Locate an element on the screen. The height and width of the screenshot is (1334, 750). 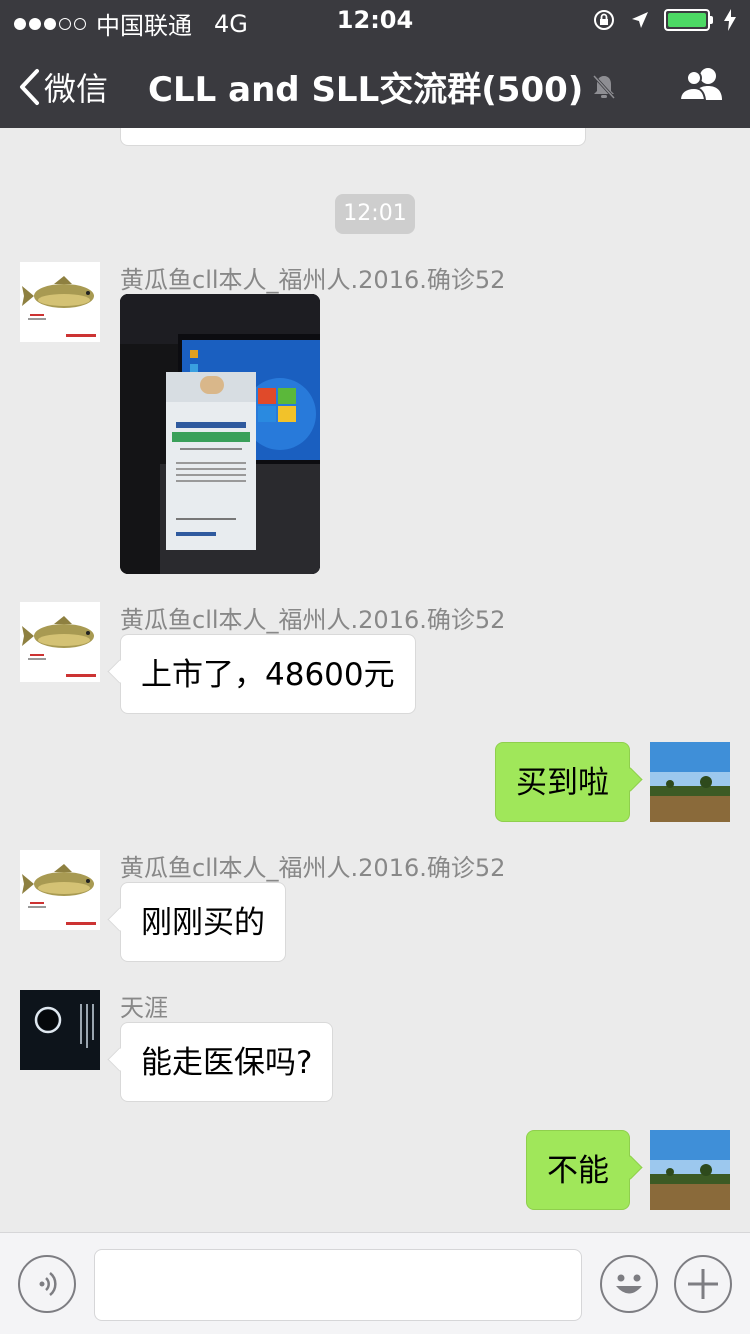
location-arrow-icon is located at coordinates (640, 20).